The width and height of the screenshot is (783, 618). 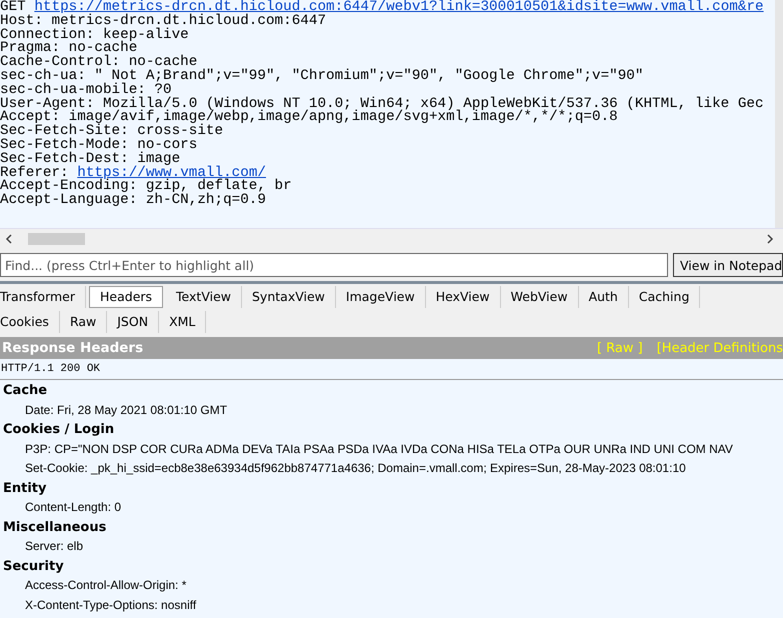 I want to click on tab: TextView, so click(x=204, y=297).